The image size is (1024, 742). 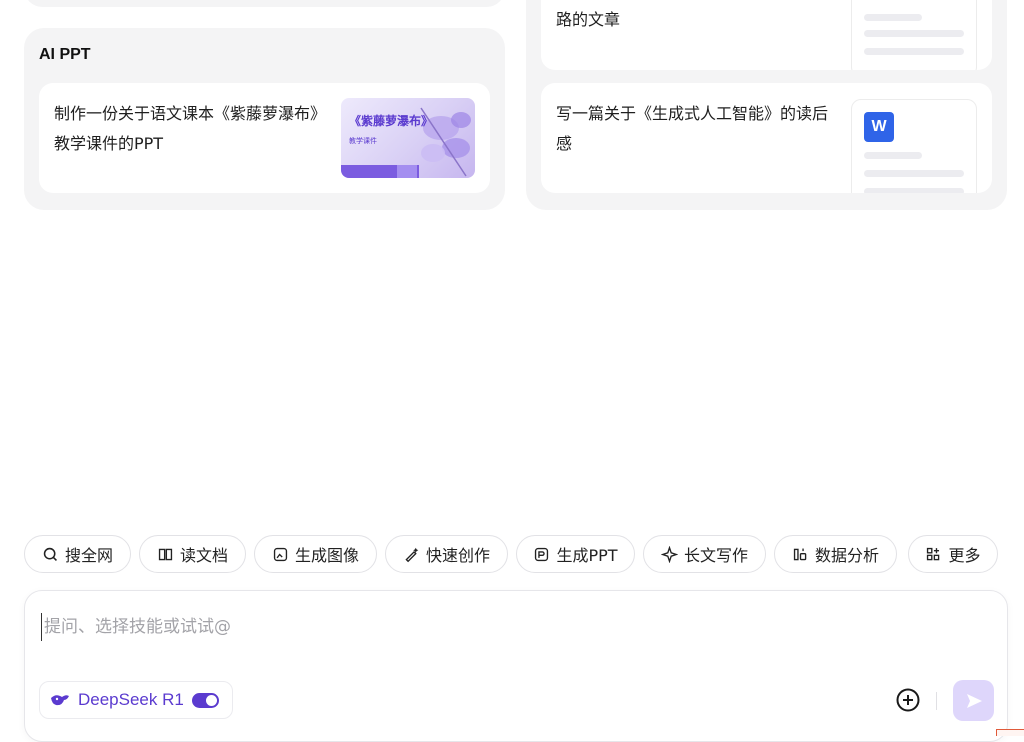 What do you see at coordinates (587, 555) in the screenshot?
I see `chip-label: 生成PPT` at bounding box center [587, 555].